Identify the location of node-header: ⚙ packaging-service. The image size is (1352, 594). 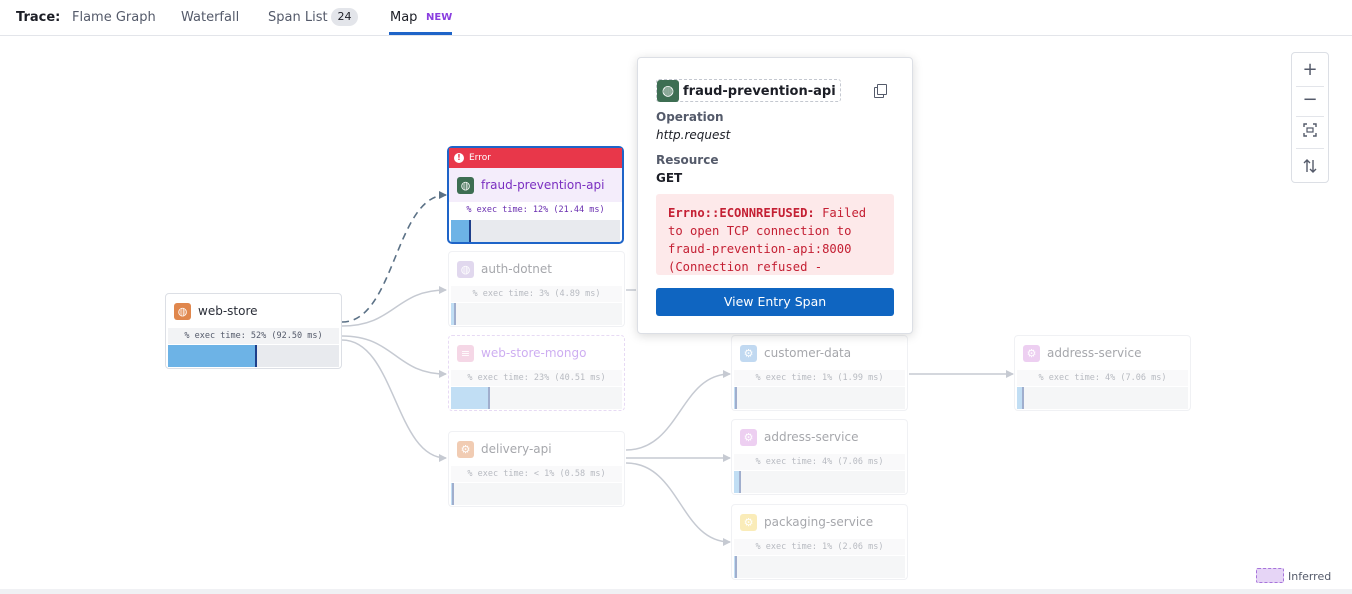
(819, 522).